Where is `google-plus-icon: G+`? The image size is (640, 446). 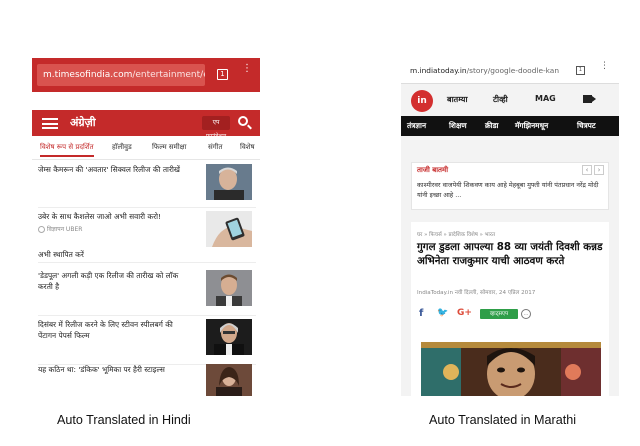
google-plus-icon: G+ is located at coordinates (464, 313).